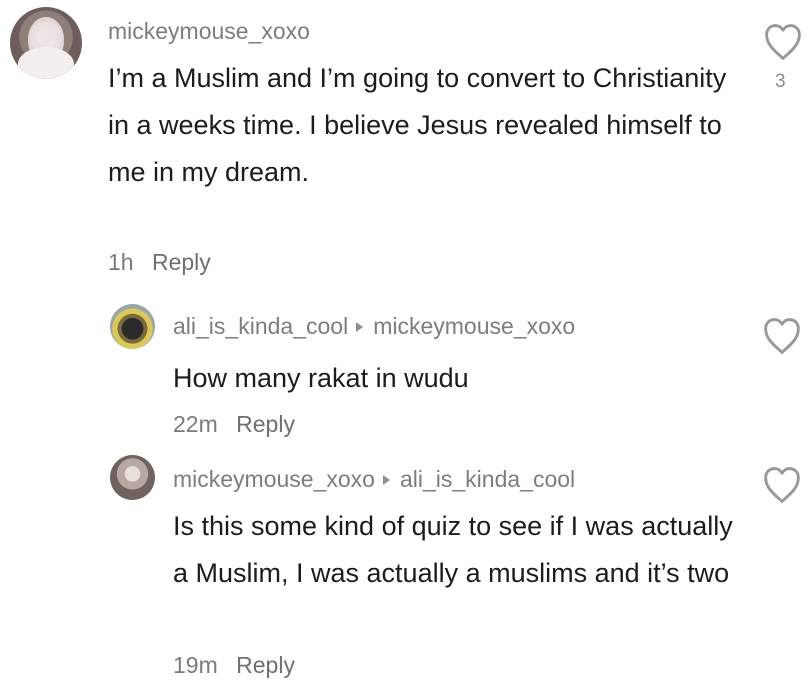 This screenshot has width=812, height=684. What do you see at coordinates (234, 665) in the screenshot?
I see `comment-meta: 19m Reply` at bounding box center [234, 665].